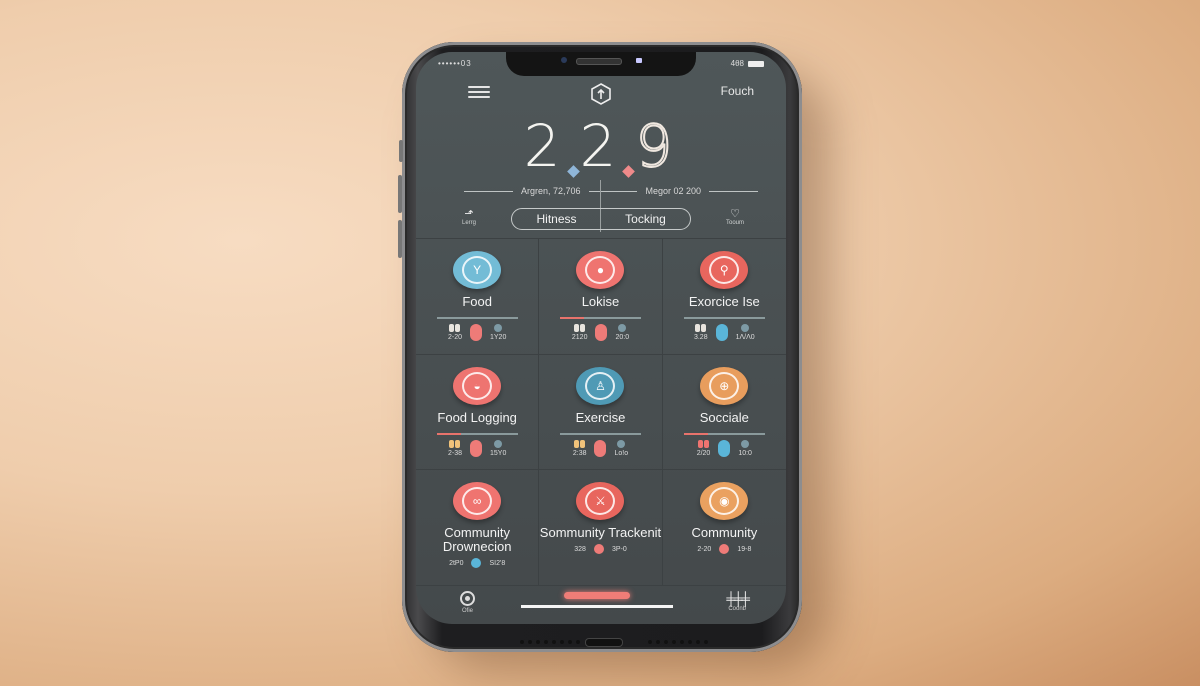 The width and height of the screenshot is (1200, 686). I want to click on tile-label: Food Logging, so click(477, 417).